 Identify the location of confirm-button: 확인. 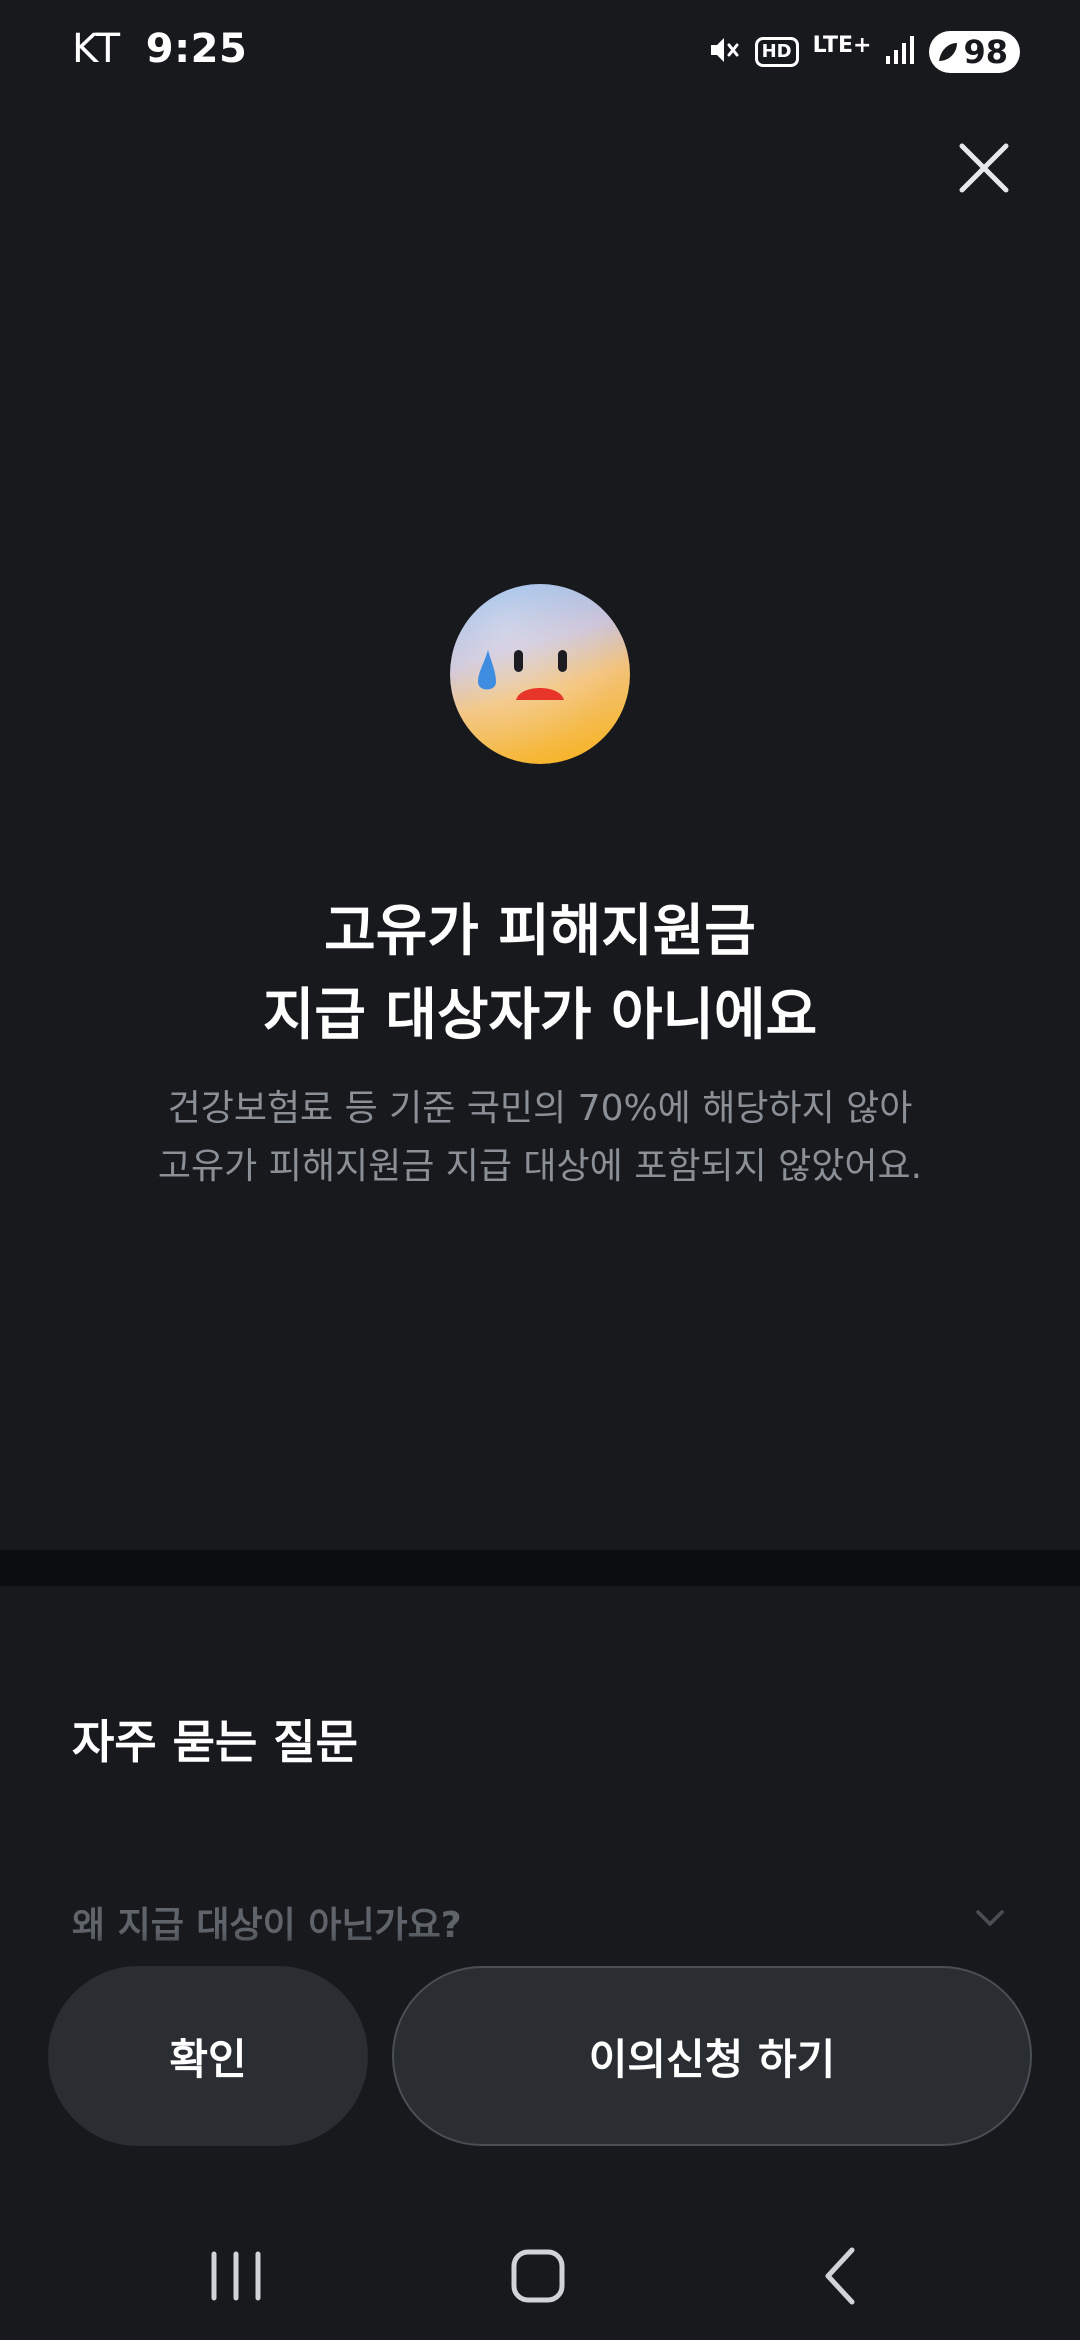
(208, 2056).